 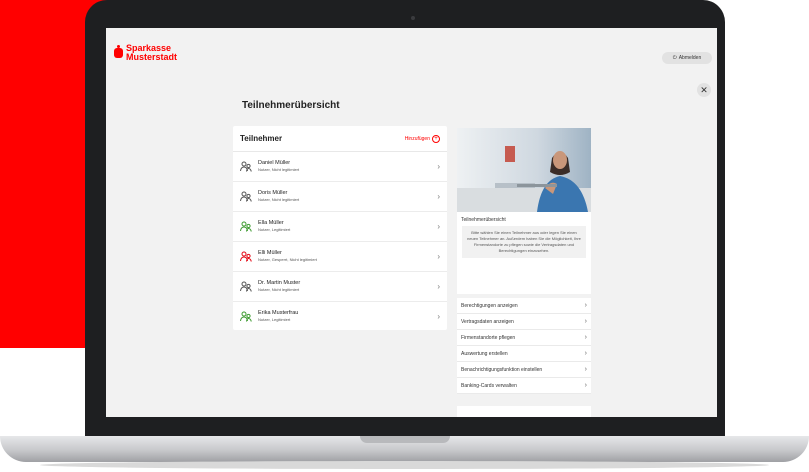 I want to click on sparkasse-logo: Sparkasse Musterstadt, so click(x=145, y=53).